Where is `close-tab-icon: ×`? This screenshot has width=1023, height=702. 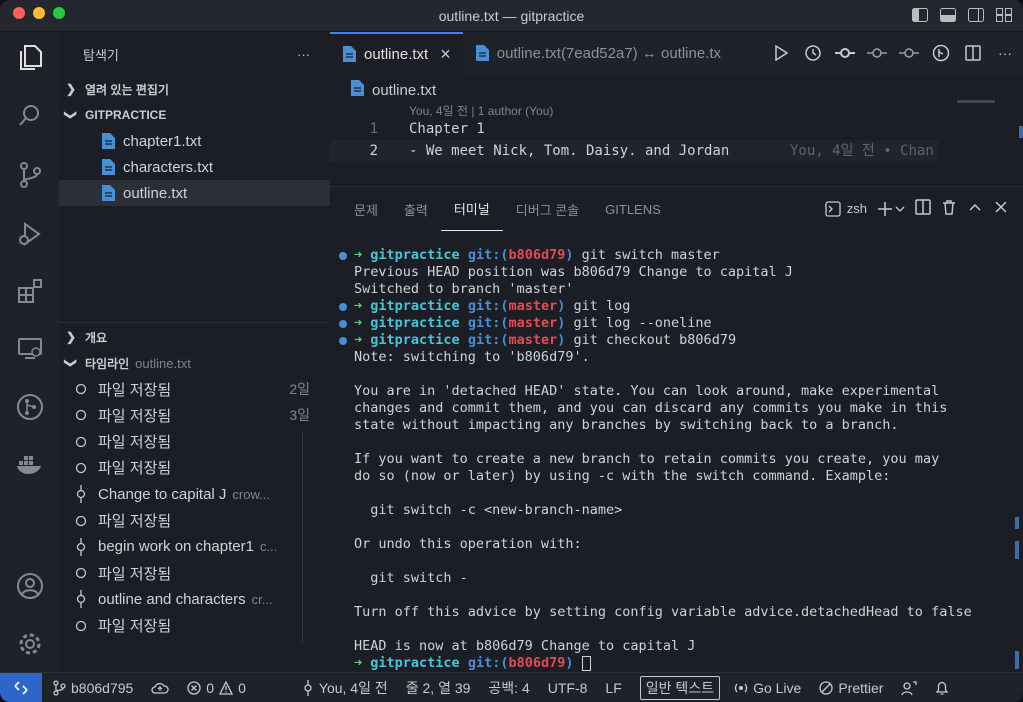 close-tab-icon: × is located at coordinates (445, 54).